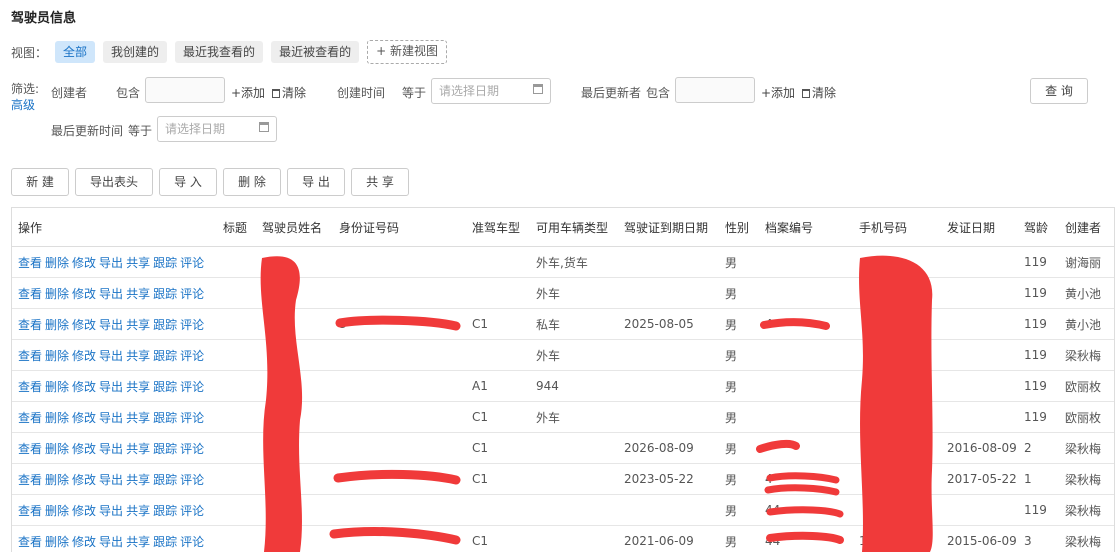  What do you see at coordinates (806, 93) in the screenshot?
I see `trash-icon` at bounding box center [806, 93].